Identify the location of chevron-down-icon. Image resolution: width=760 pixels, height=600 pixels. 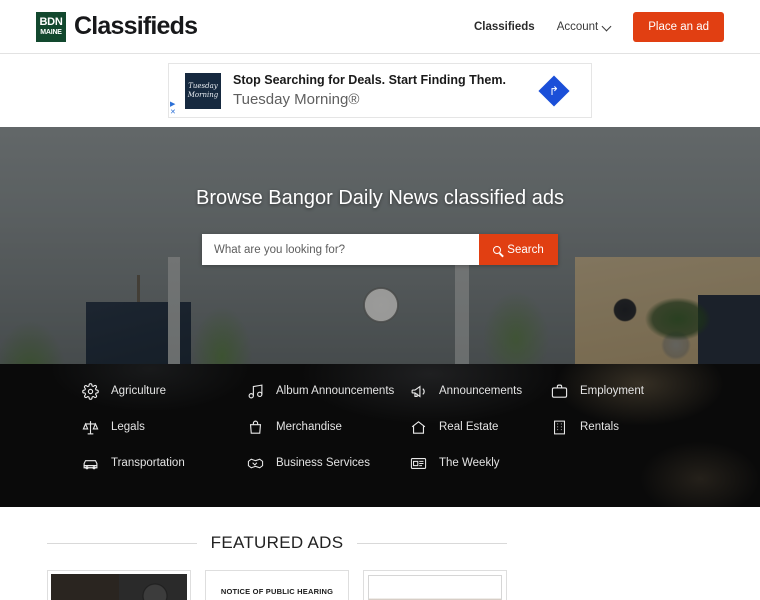
(607, 27).